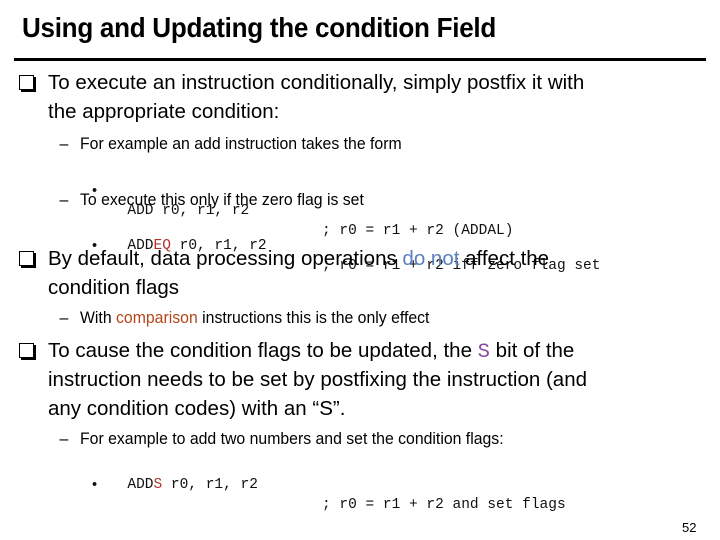 The image size is (720, 540). What do you see at coordinates (689, 527) in the screenshot?
I see `page-number: 52` at bounding box center [689, 527].